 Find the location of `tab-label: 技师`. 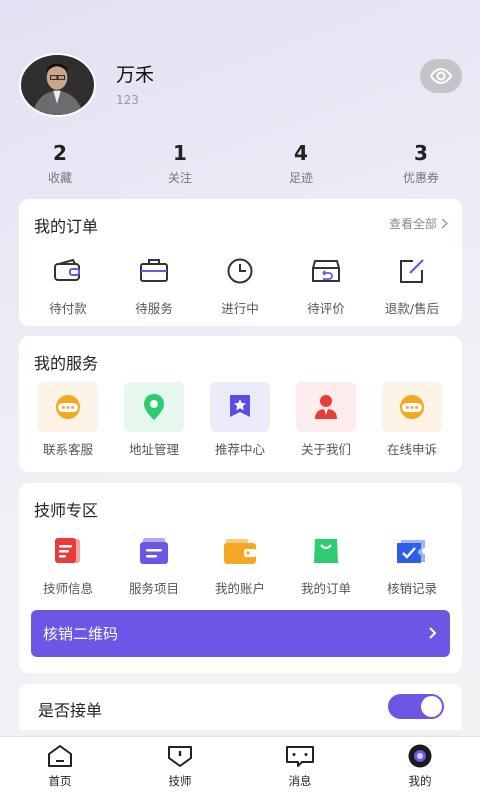

tab-label: 技师 is located at coordinates (180, 781).